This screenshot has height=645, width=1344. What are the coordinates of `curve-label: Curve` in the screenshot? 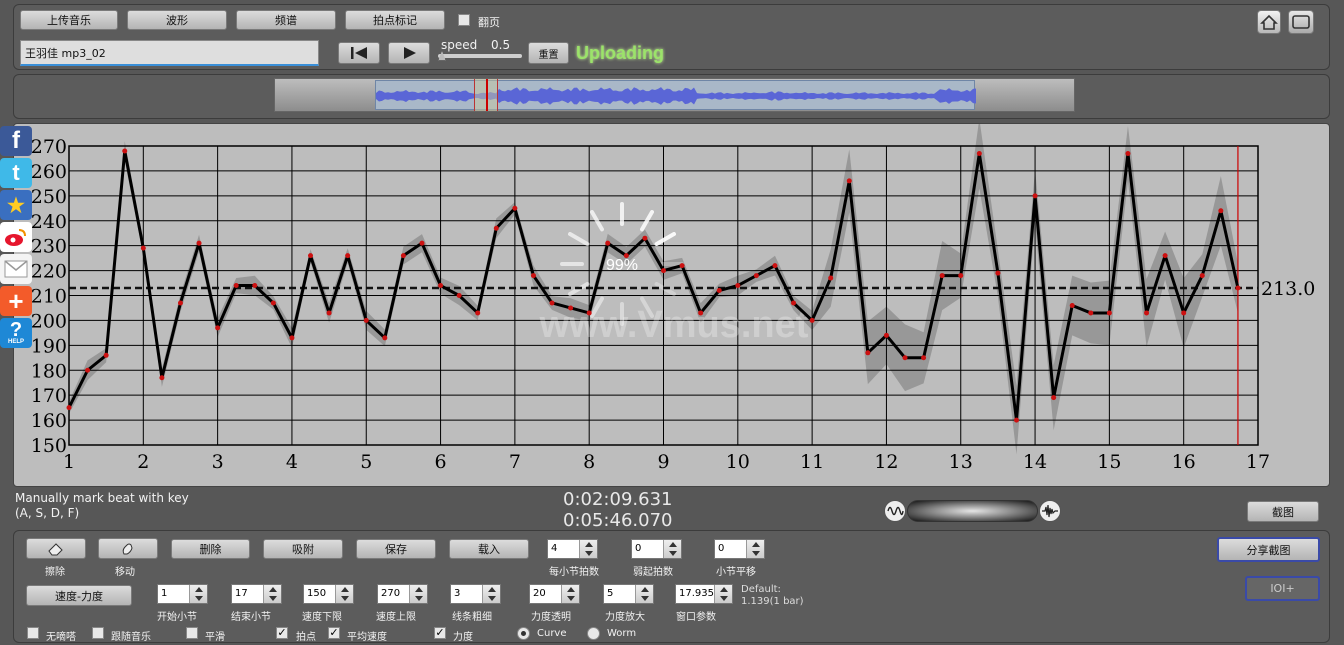 It's located at (552, 633).